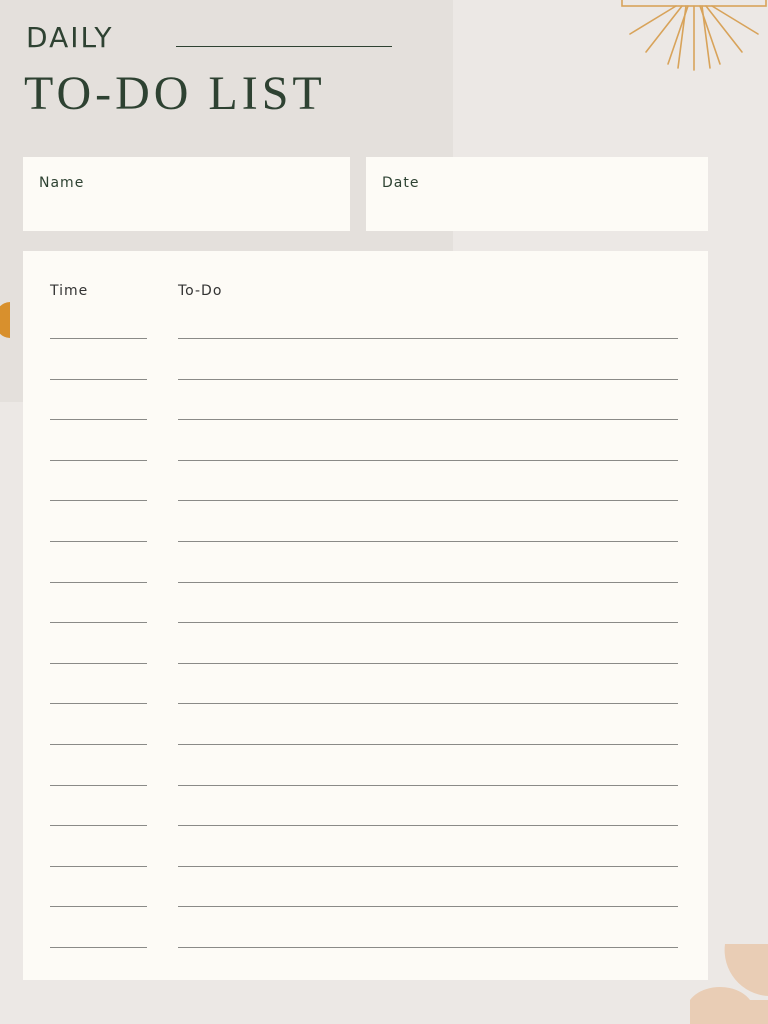 This screenshot has height=1024, width=768. Describe the element at coordinates (284, 46) in the screenshot. I see `title-underline` at that location.